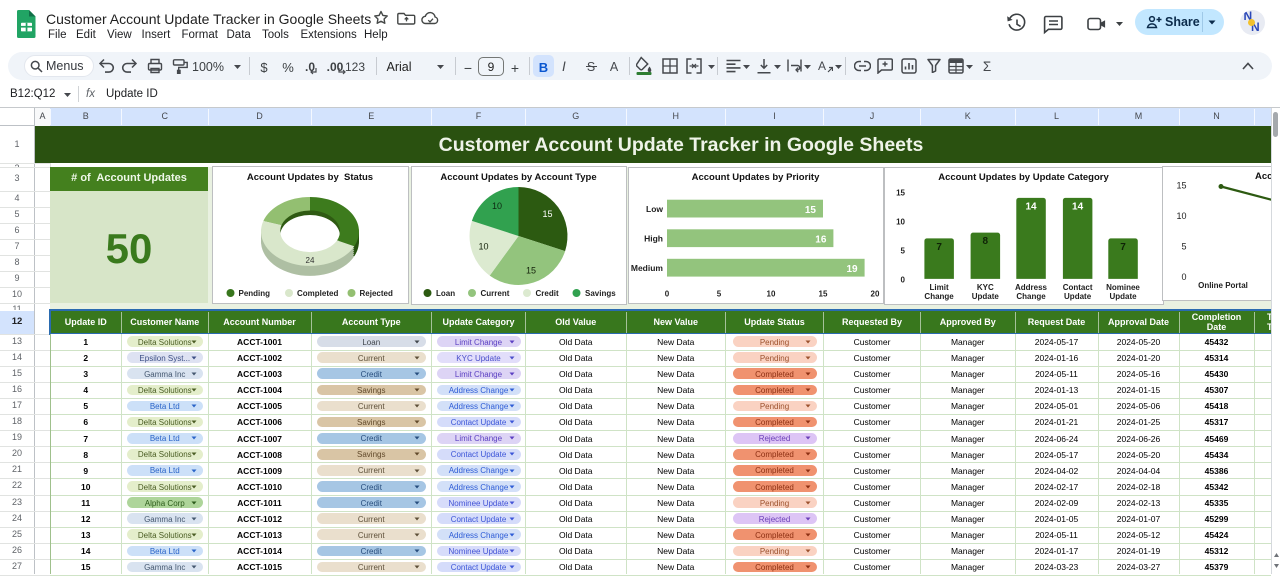  What do you see at coordinates (653, 238) in the screenshot?
I see `svg-text: High` at bounding box center [653, 238].